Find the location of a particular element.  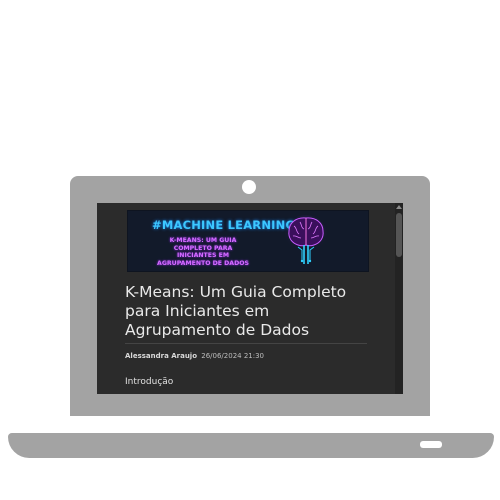

scroll-up-arrow-icon is located at coordinates (399, 207).